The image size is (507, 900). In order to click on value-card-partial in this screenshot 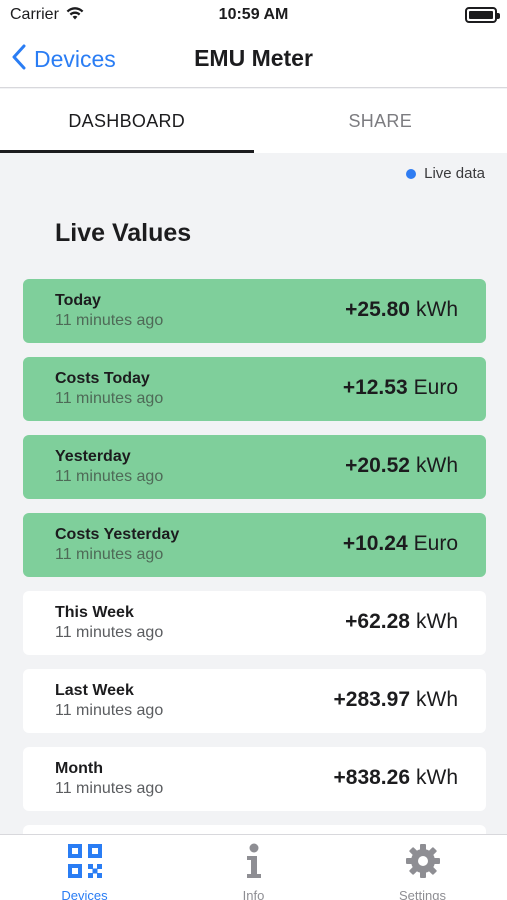, I will do `click(254, 829)`.